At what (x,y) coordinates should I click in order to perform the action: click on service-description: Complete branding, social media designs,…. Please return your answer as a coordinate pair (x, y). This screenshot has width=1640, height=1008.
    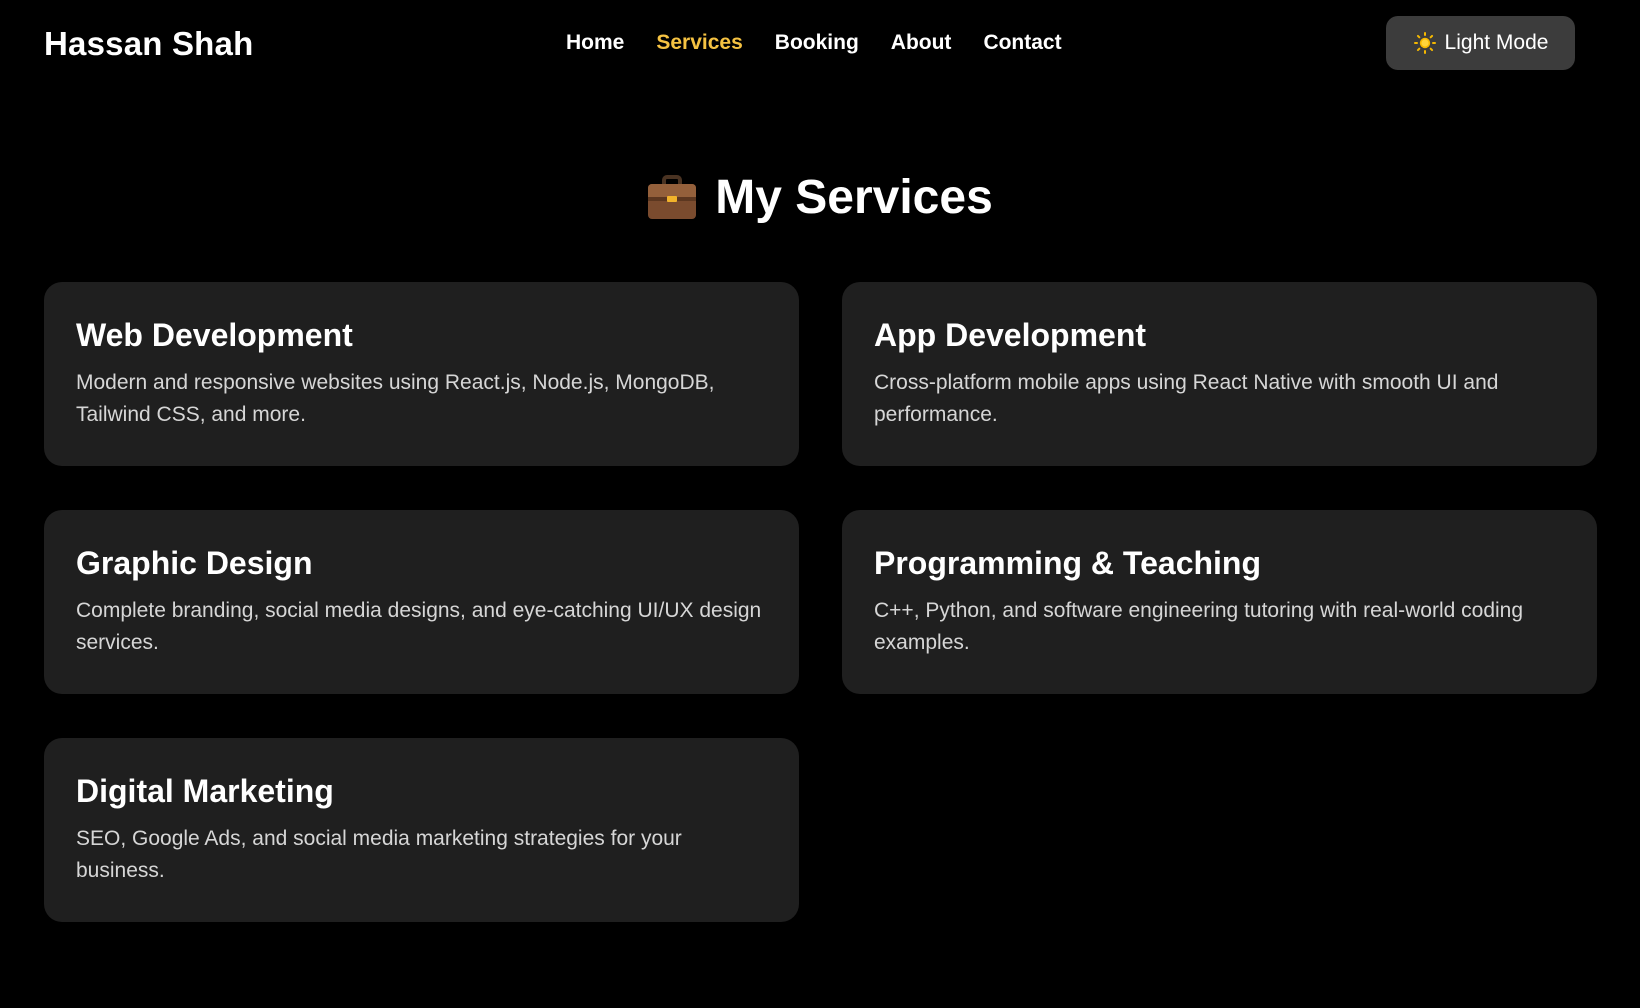
    Looking at the image, I should click on (419, 627).